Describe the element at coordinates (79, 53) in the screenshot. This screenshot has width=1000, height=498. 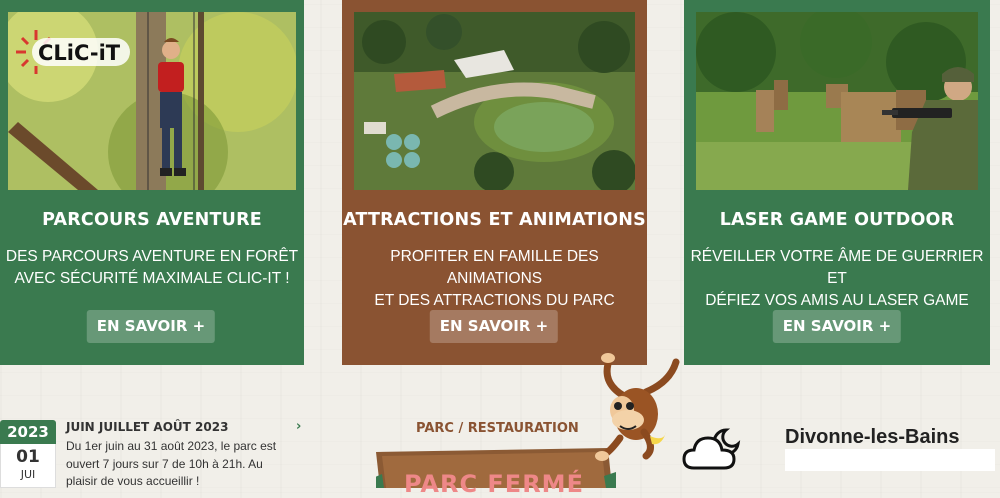
I see `clic-it-logo-text: CLiC-iT` at that location.